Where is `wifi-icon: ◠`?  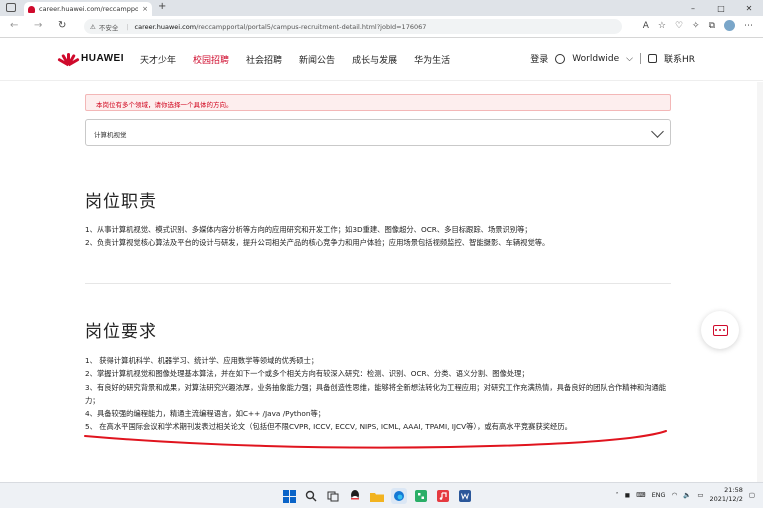
wifi-icon: ◠ is located at coordinates (675, 495).